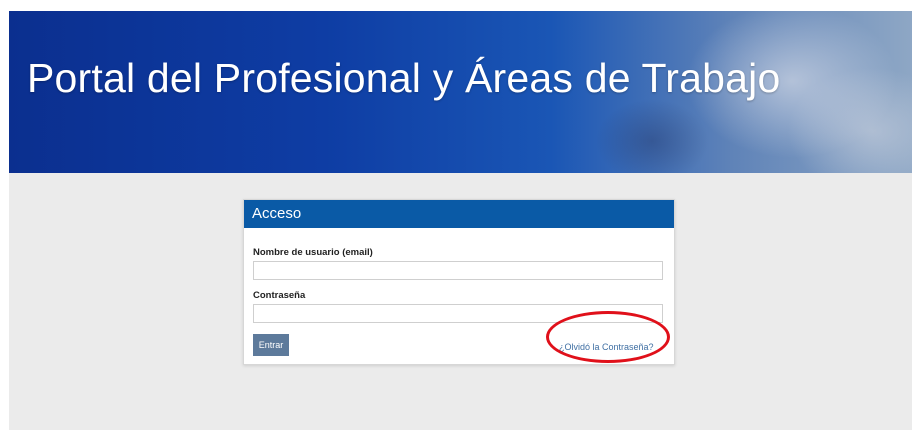  Describe the element at coordinates (606, 347) in the screenshot. I see `forgot-password-link: ¿Olvidó la Contraseña?` at that location.